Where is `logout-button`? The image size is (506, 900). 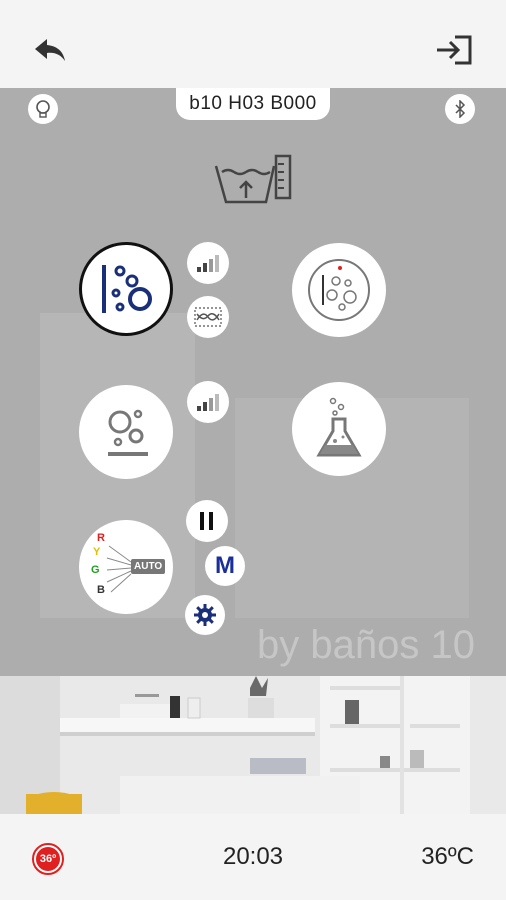
logout-button is located at coordinates (454, 50).